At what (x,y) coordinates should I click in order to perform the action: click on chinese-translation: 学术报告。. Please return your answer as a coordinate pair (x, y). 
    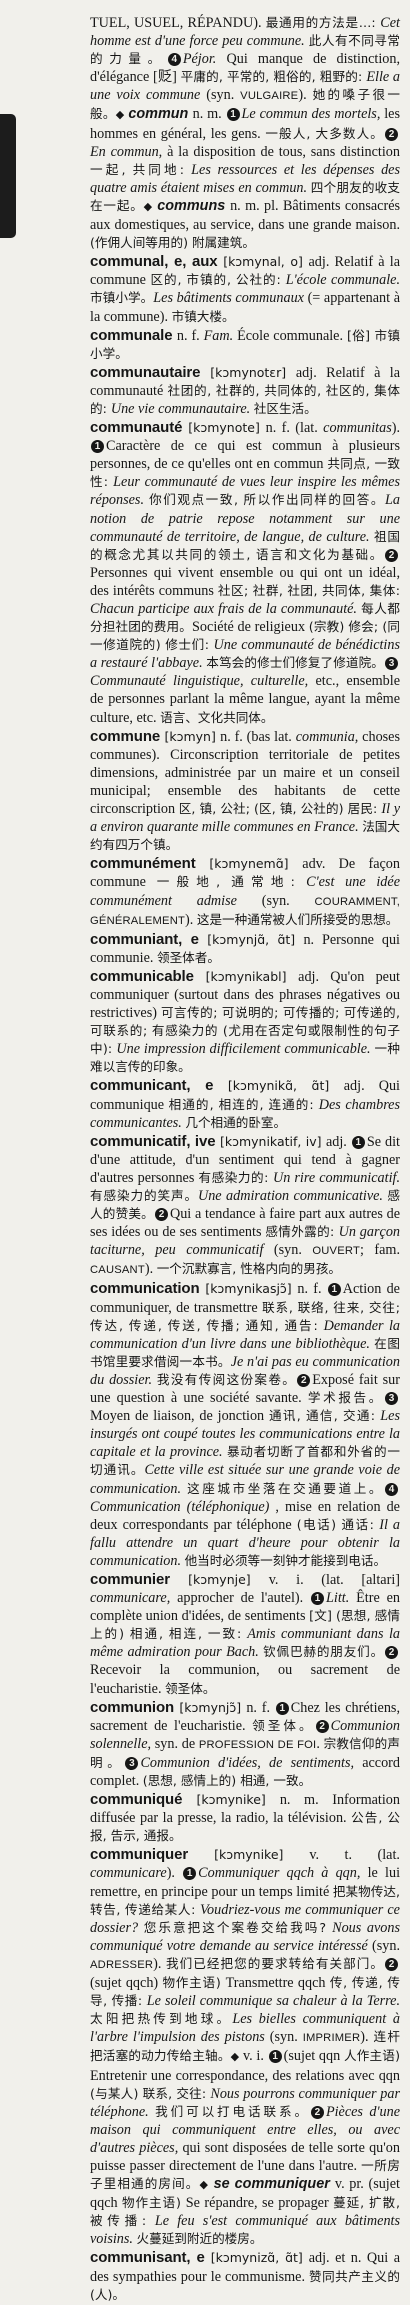
    Looking at the image, I should click on (346, 1398).